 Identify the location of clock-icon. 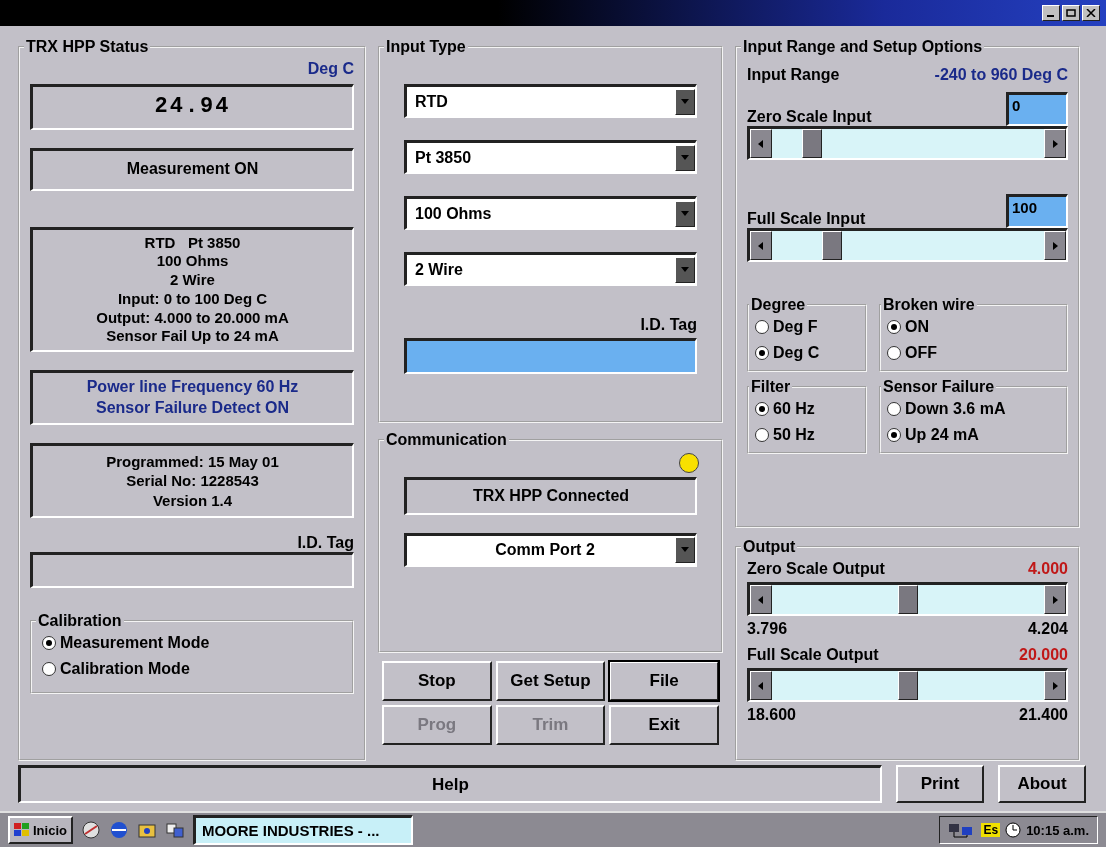
(1013, 830).